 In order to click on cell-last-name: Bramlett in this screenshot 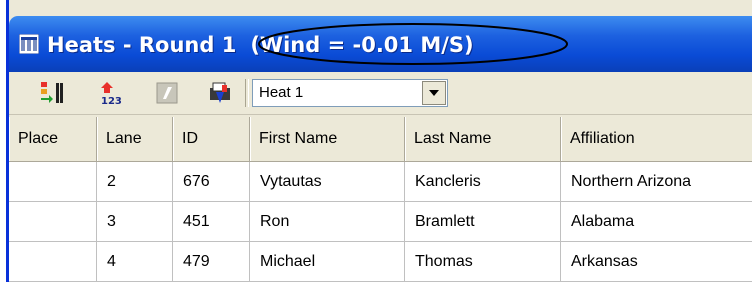, I will do `click(483, 221)`.